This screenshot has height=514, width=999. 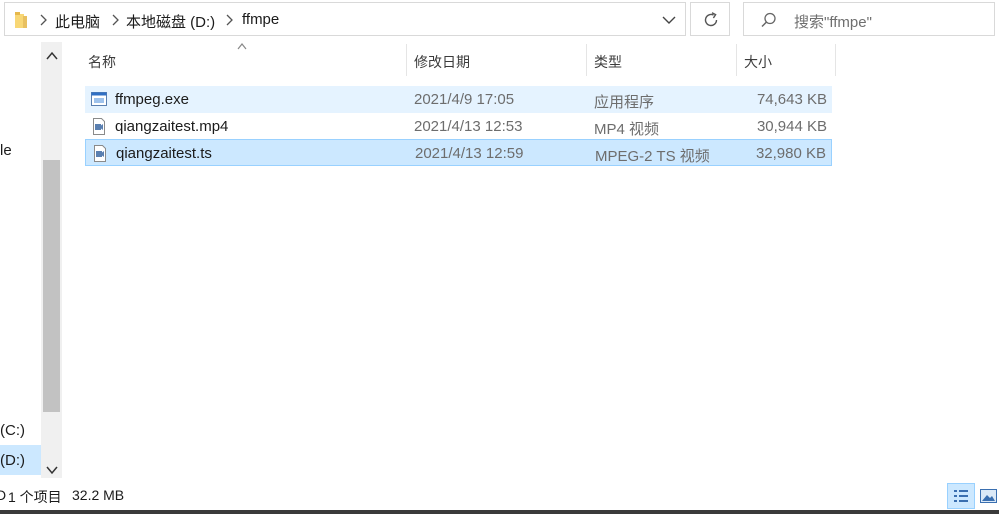 What do you see at coordinates (464, 99) in the screenshot?
I see `file-date: 2021/4/9 17:05` at bounding box center [464, 99].